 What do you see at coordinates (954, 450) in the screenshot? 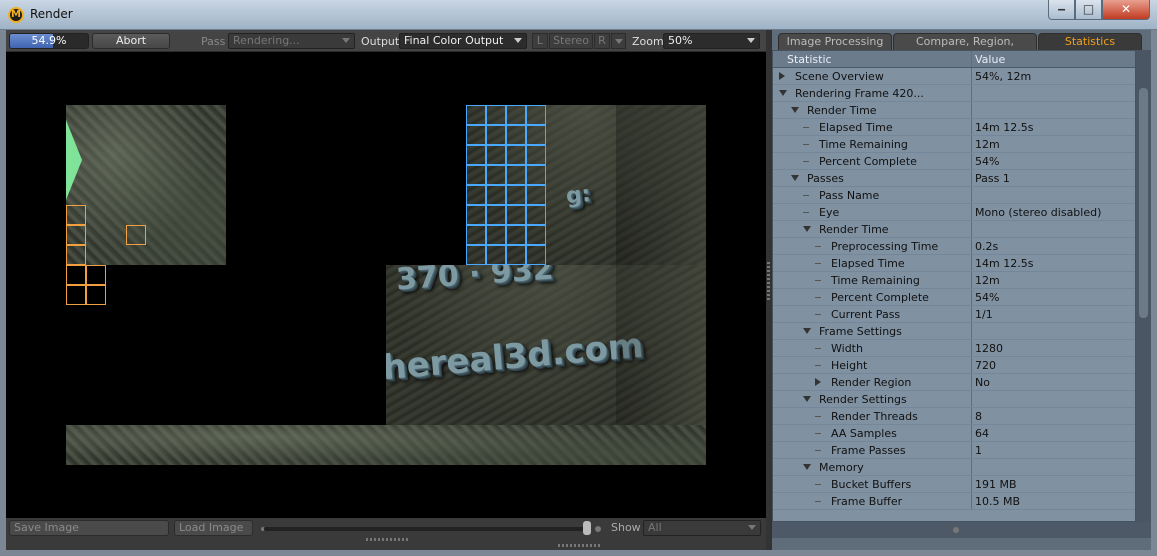
I see `statistics-row: Frame Passes 1` at bounding box center [954, 450].